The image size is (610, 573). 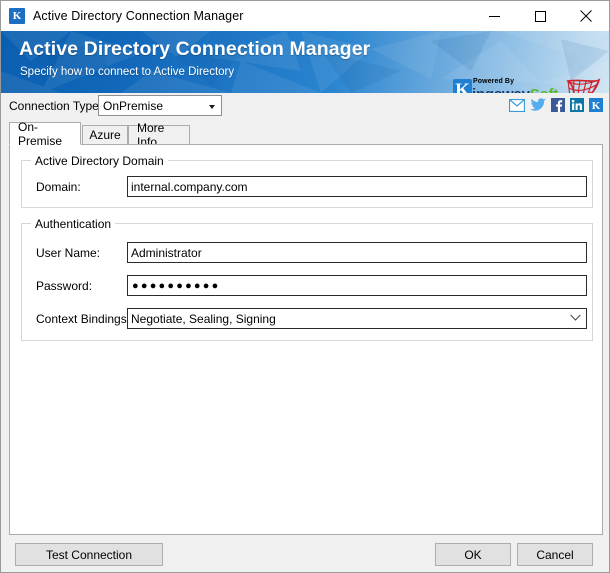 What do you see at coordinates (544, 89) in the screenshot?
I see `kingswaysoft-wordmark-part2: Soft` at bounding box center [544, 89].